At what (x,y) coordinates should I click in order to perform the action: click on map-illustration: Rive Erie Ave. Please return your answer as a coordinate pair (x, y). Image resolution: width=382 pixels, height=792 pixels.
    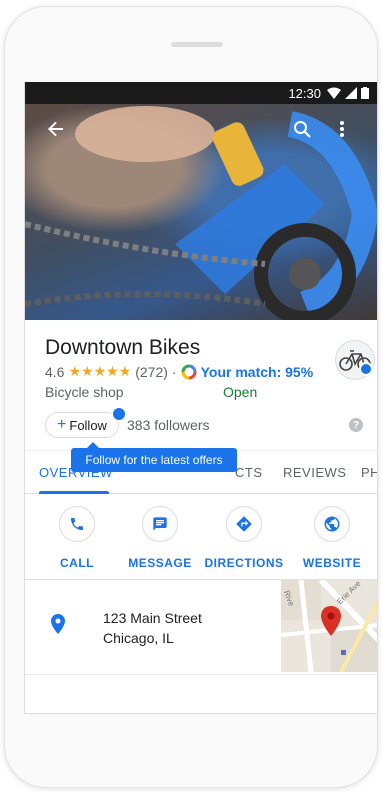
    Looking at the image, I should click on (329, 626).